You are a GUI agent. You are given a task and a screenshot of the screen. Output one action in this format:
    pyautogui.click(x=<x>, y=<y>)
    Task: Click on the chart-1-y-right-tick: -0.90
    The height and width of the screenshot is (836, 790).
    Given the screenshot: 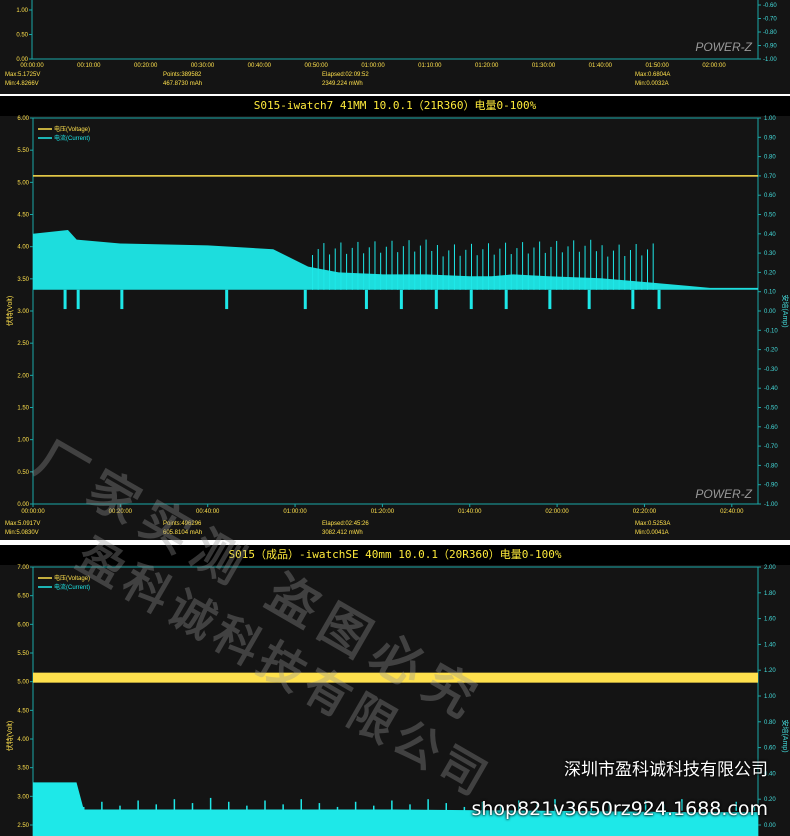 What is the action you would take?
    pyautogui.click(x=770, y=47)
    